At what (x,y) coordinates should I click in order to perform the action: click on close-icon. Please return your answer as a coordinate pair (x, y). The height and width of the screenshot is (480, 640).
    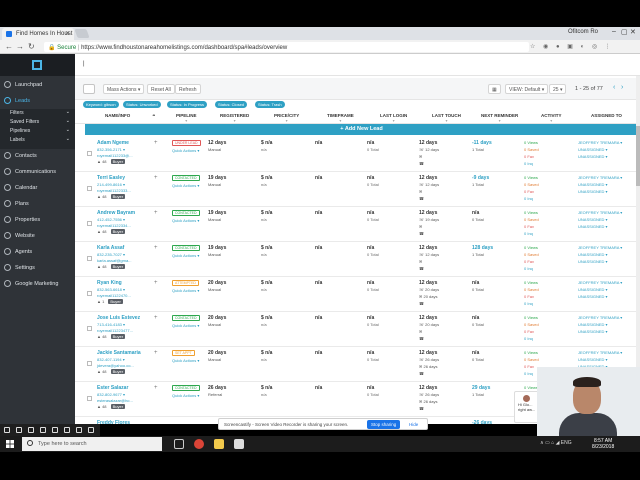
    Looking at the image, I should click on (91, 430).